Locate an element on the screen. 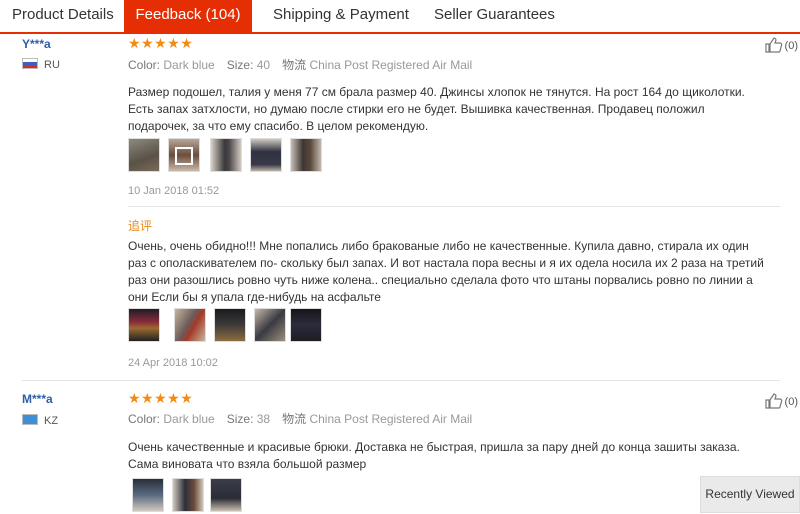 Image resolution: width=800 pixels, height=514 pixels. tab-seller-guarantees: Seller Guarantees is located at coordinates (494, 16).